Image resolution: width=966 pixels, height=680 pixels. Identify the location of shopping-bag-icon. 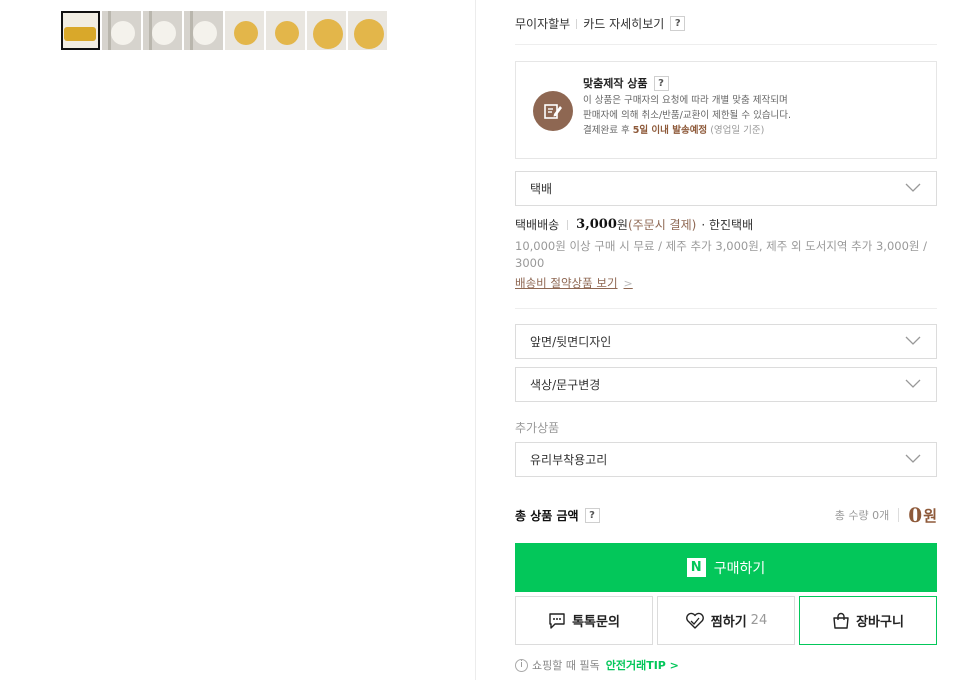
(841, 620).